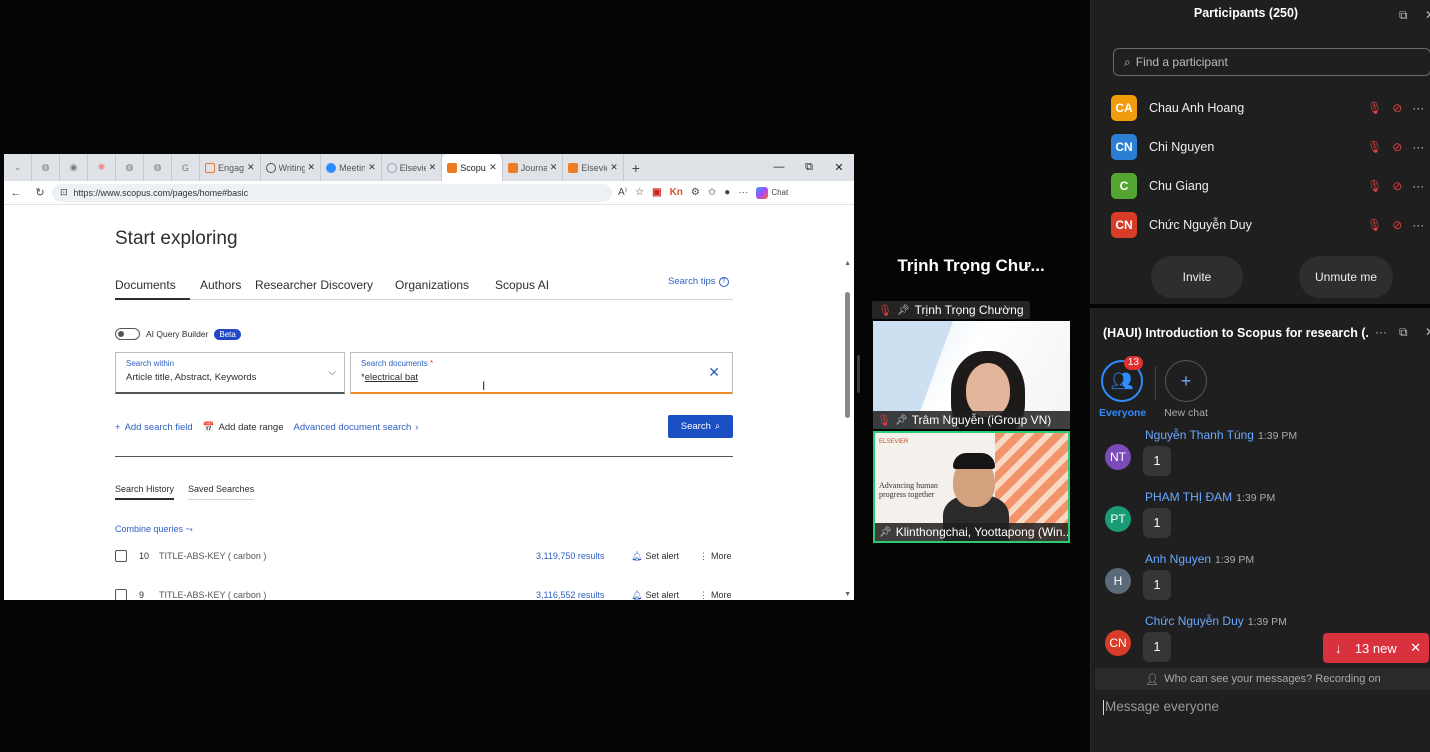  Describe the element at coordinates (847, 263) in the screenshot. I see `scroll-up-arrow-icon: ▲` at that location.